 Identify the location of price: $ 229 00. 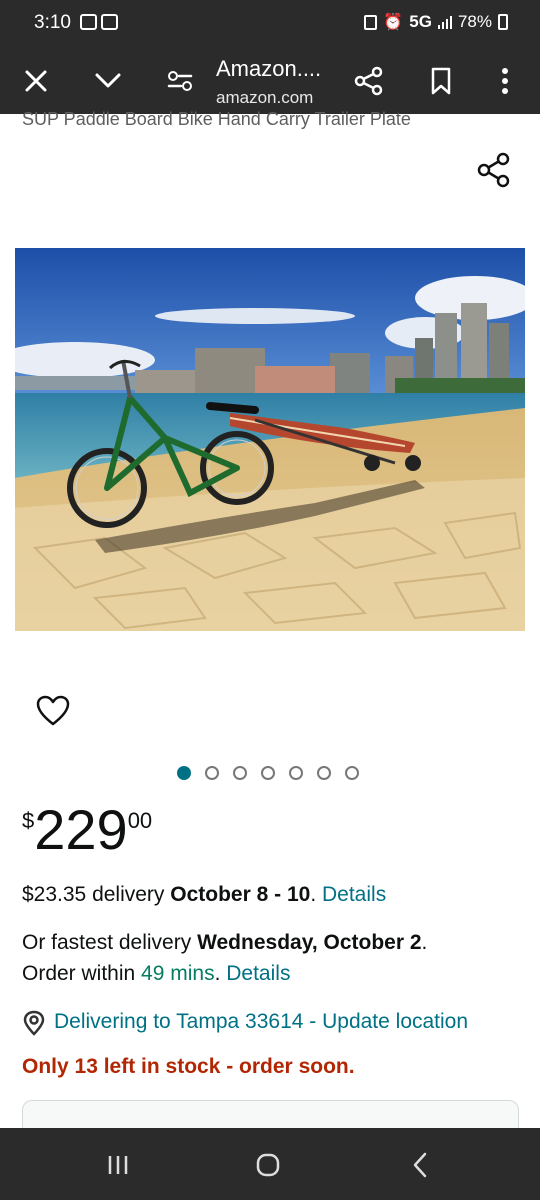
(87, 830).